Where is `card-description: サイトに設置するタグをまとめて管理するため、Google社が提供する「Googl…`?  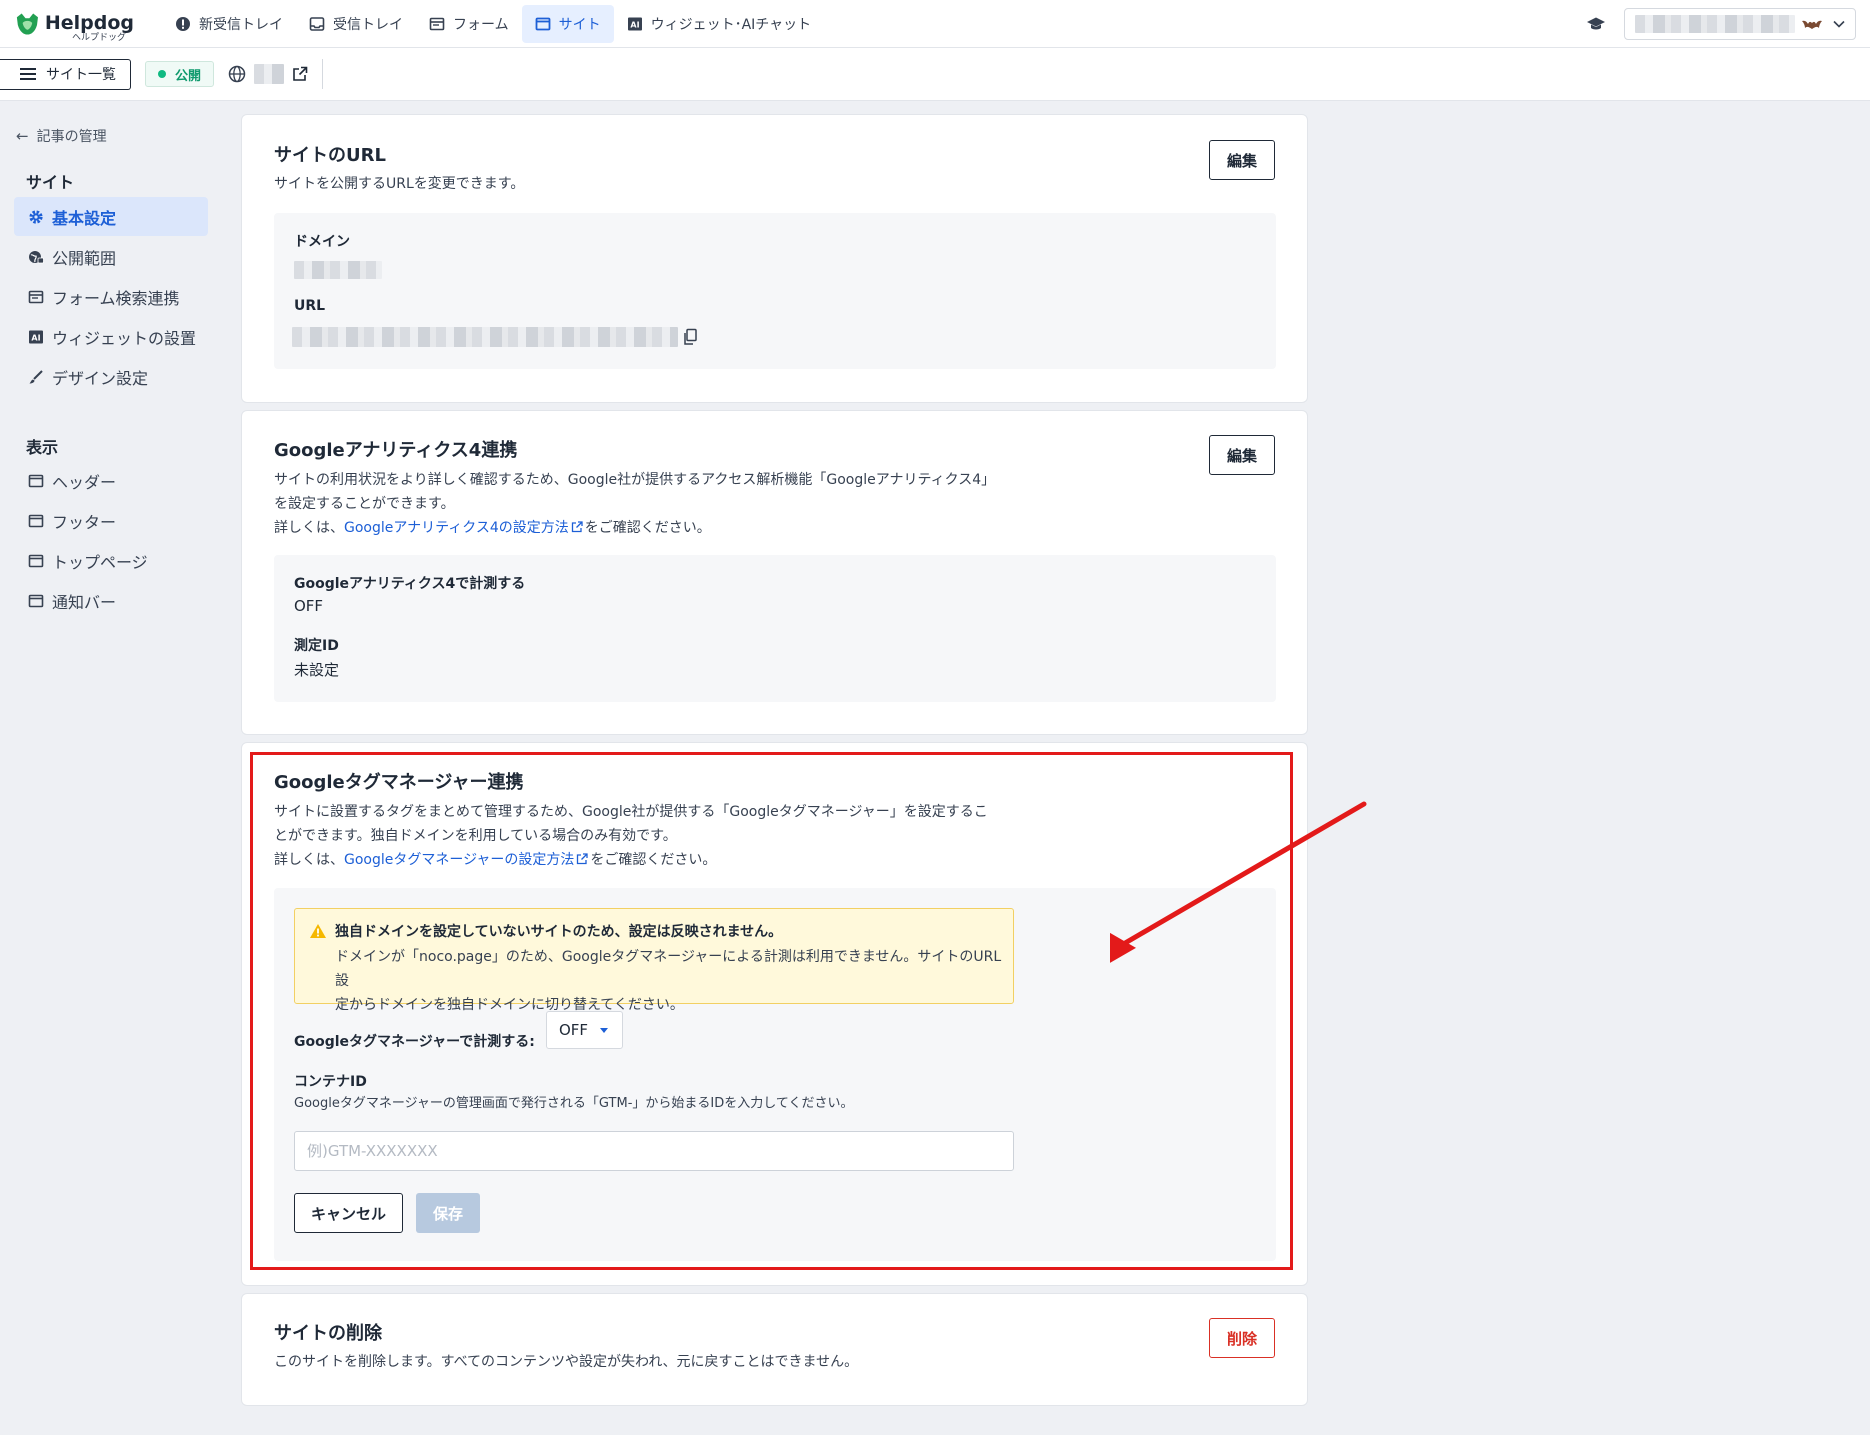 card-description: サイトに設置するタグをまとめて管理するため、Google社が提供する「Googl… is located at coordinates (631, 836).